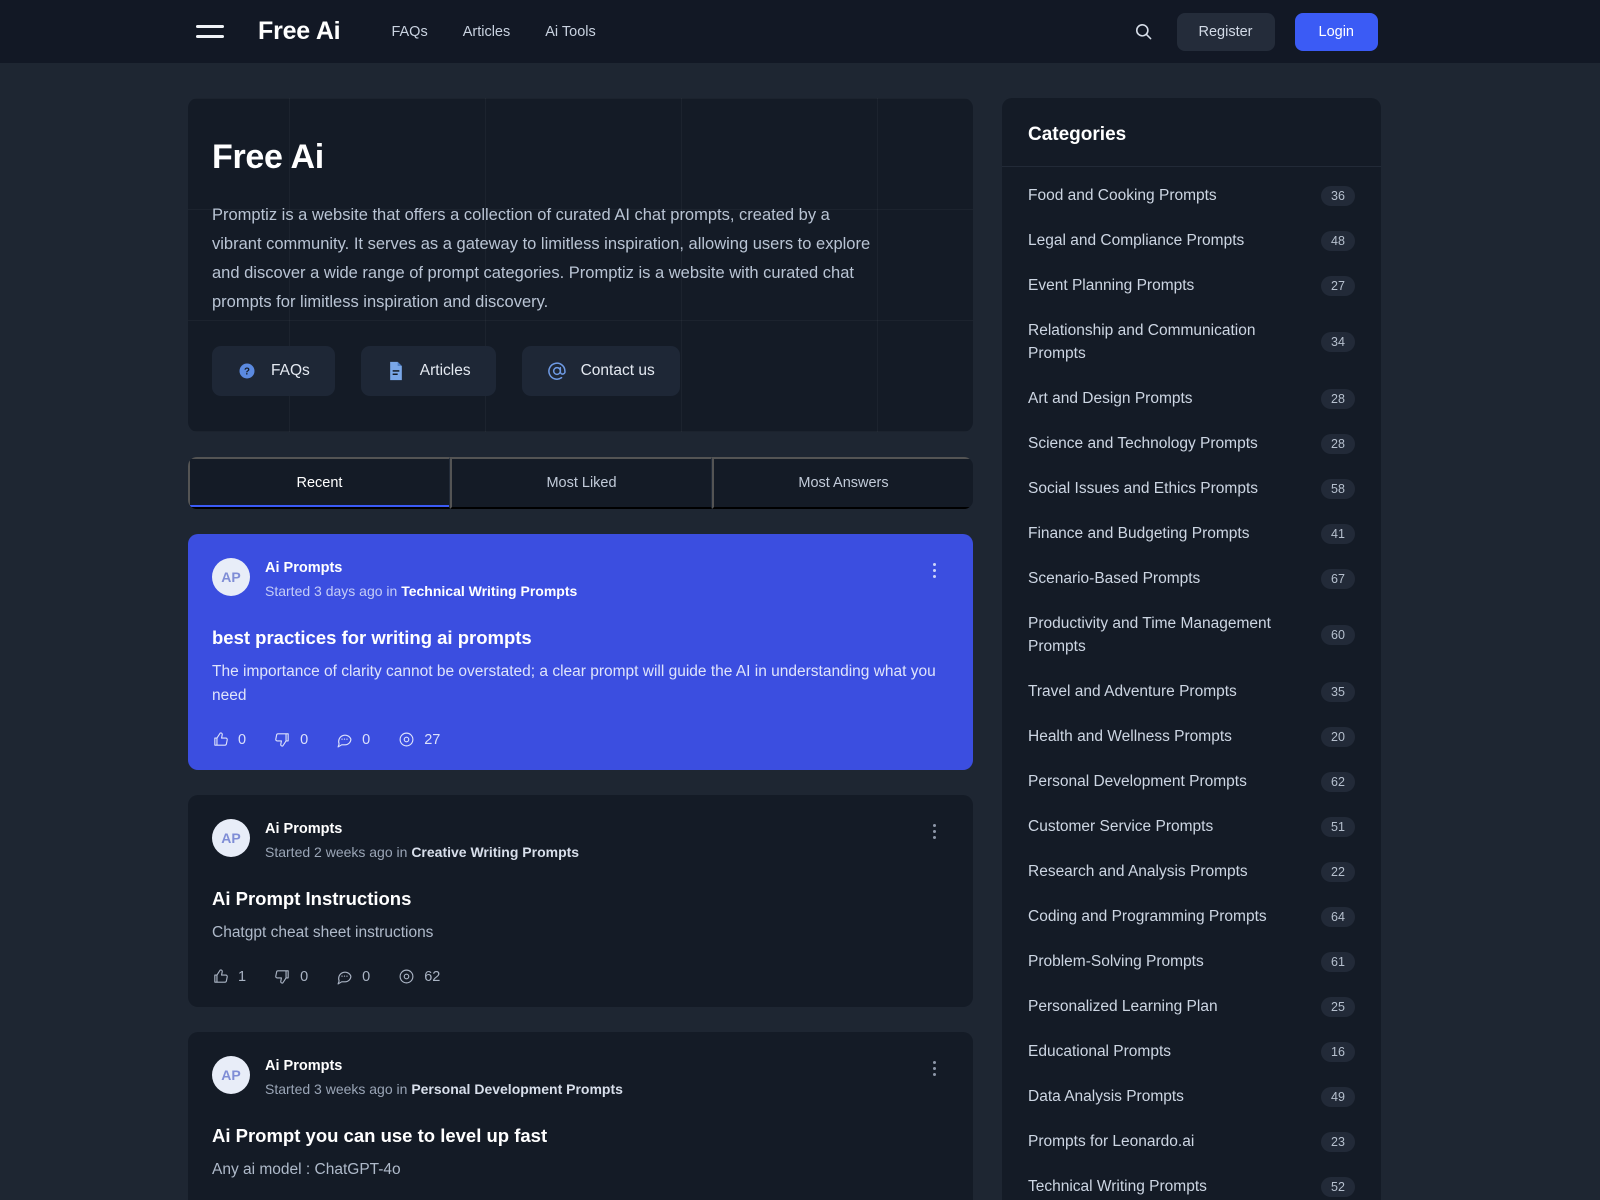  I want to click on category-row: Finance and Budgeting Prompts 41, so click(1191, 533).